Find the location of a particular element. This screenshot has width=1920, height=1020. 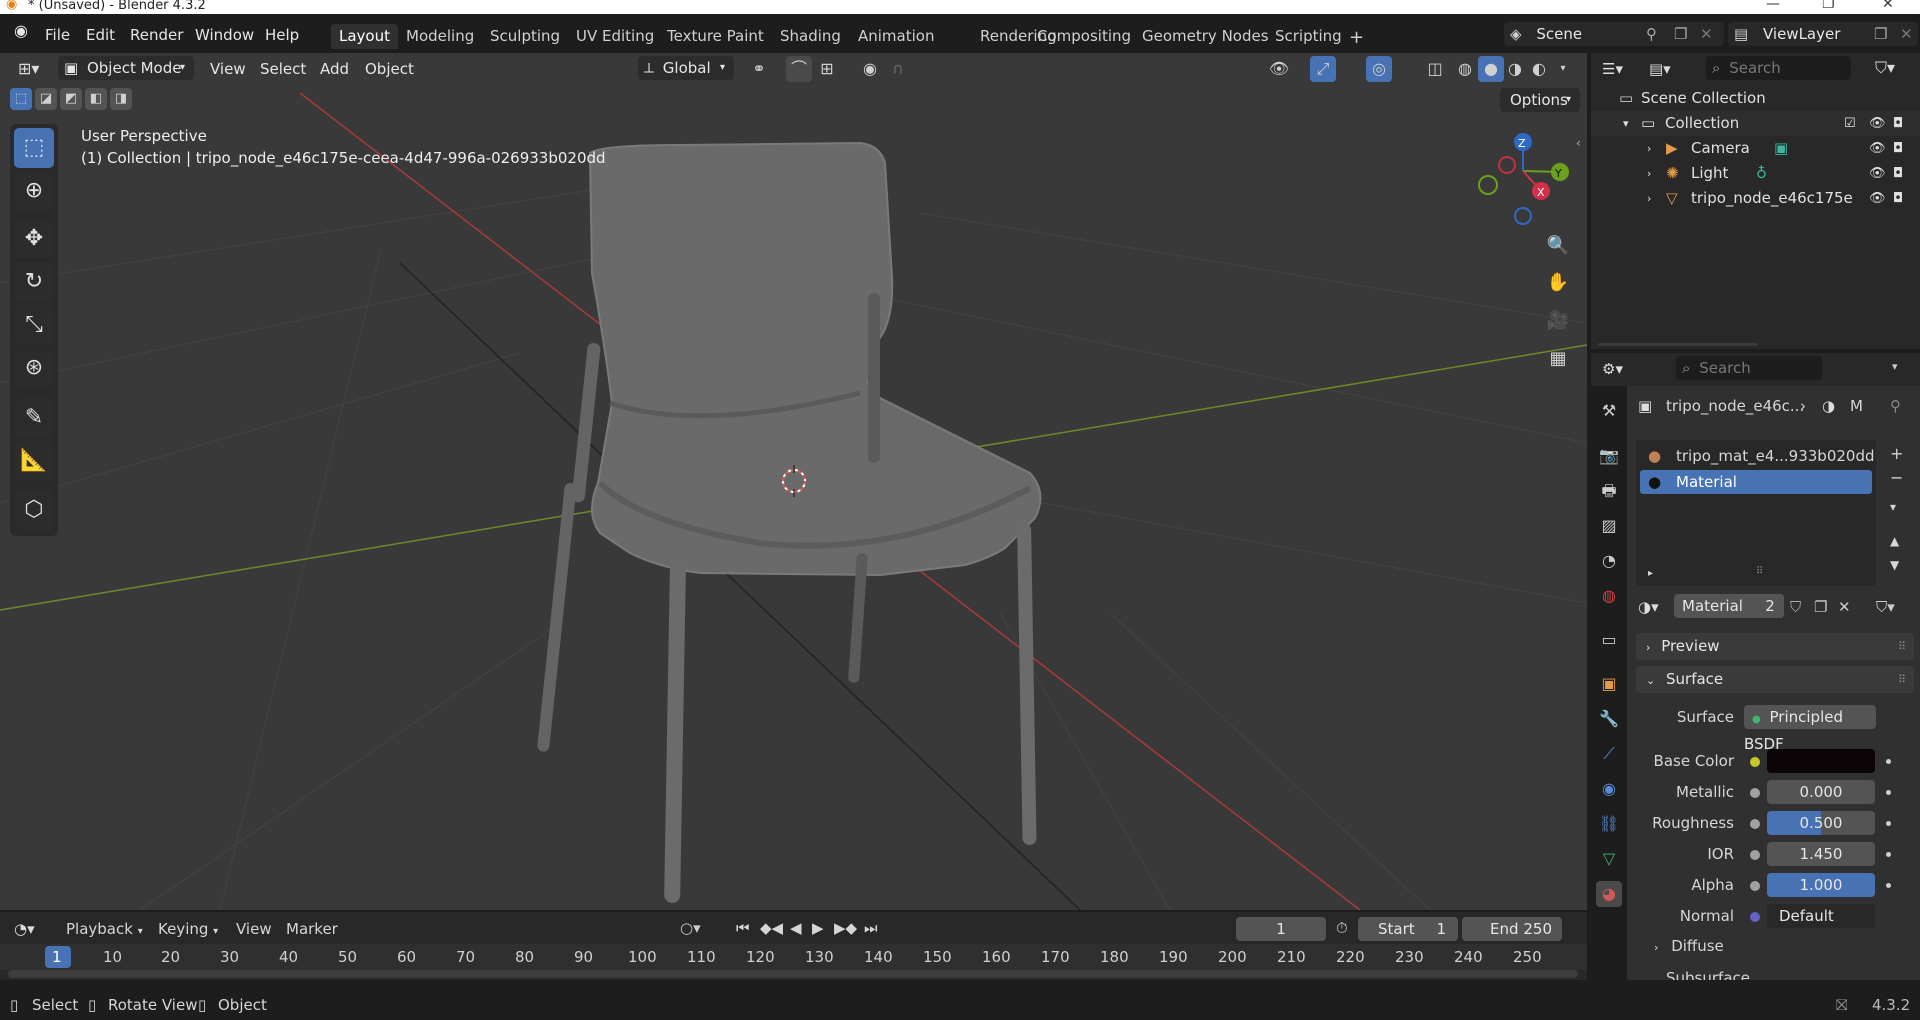

menu-select: Select is located at coordinates (283, 69).